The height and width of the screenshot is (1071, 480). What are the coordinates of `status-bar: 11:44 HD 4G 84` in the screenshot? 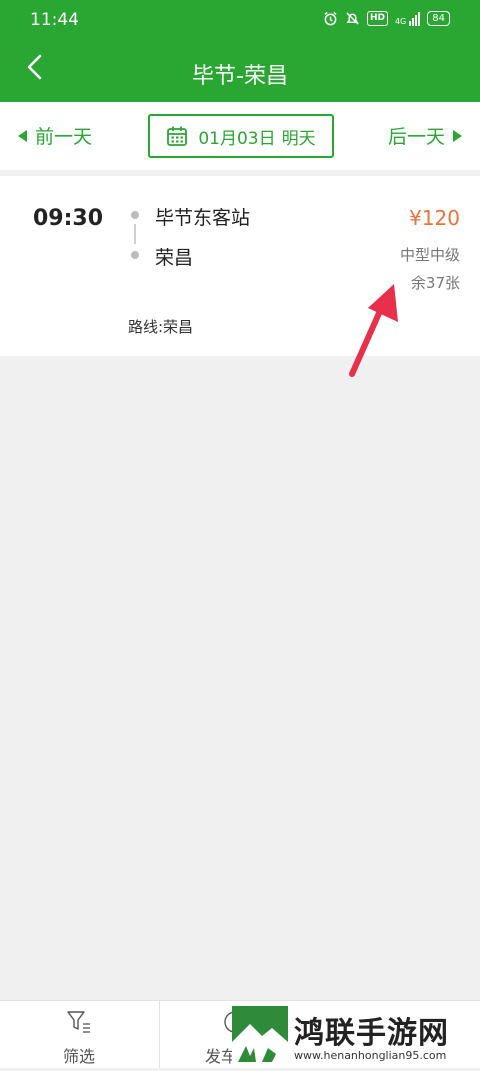 It's located at (240, 20).